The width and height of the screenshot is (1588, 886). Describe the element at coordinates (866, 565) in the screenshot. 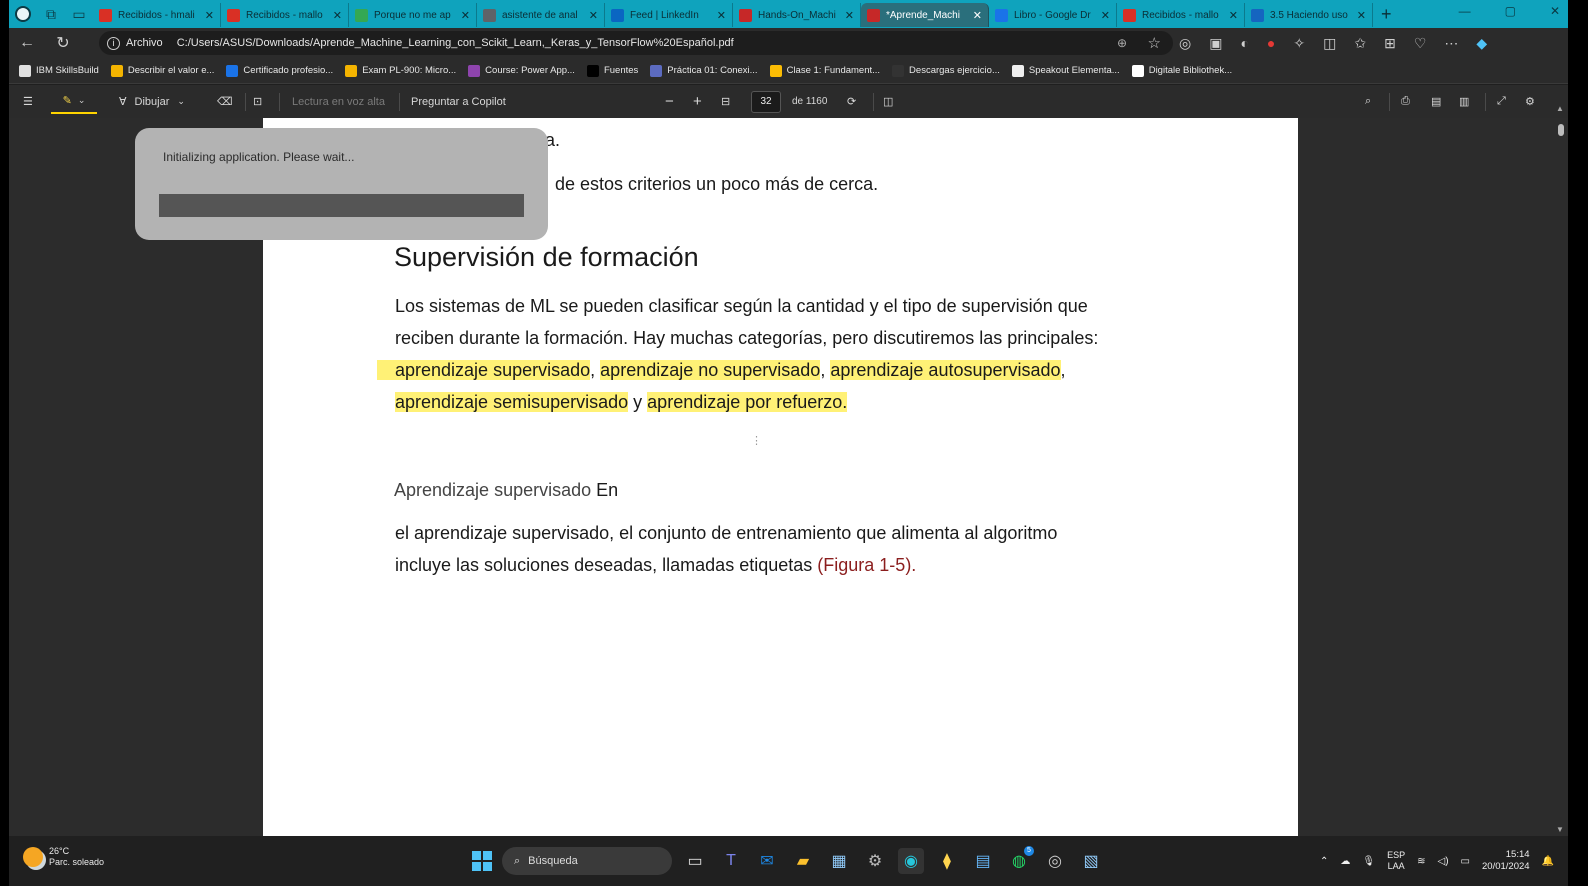

I see `figure-reference-link: (Figura 1-5).` at that location.